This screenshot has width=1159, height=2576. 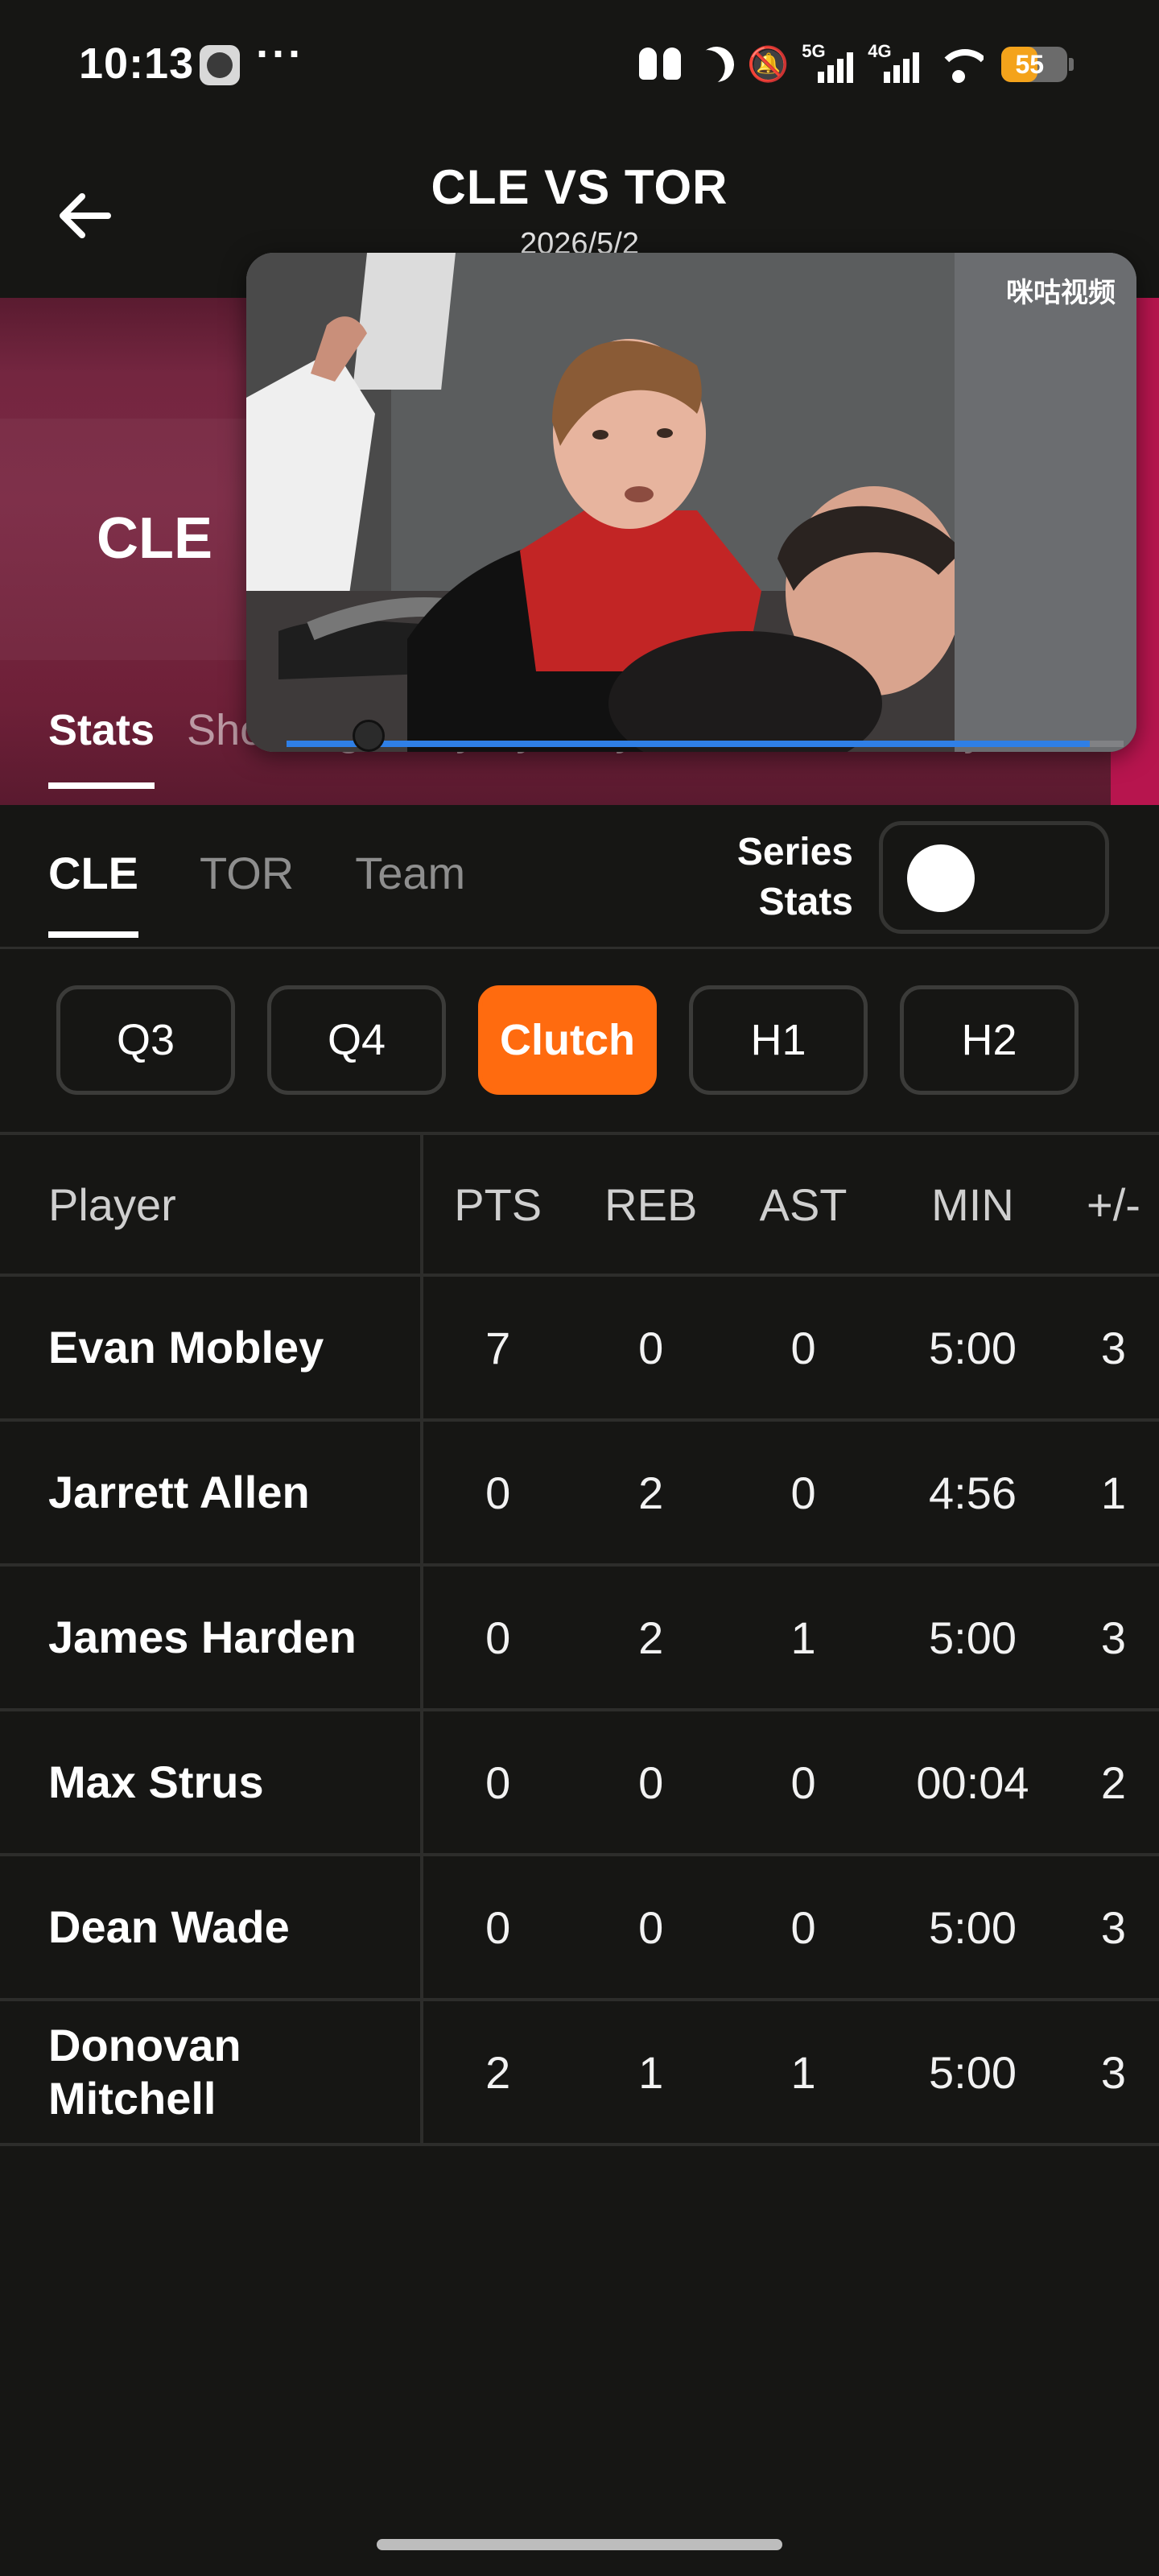 What do you see at coordinates (369, 736) in the screenshot?
I see `video-drag-handle` at bounding box center [369, 736].